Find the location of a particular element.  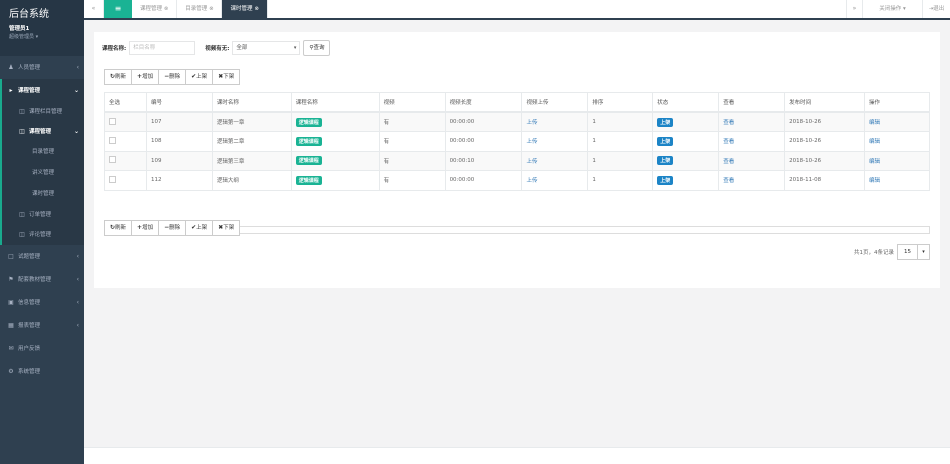

sidebar-item-label: 讲义管理 is located at coordinates (43, 173).